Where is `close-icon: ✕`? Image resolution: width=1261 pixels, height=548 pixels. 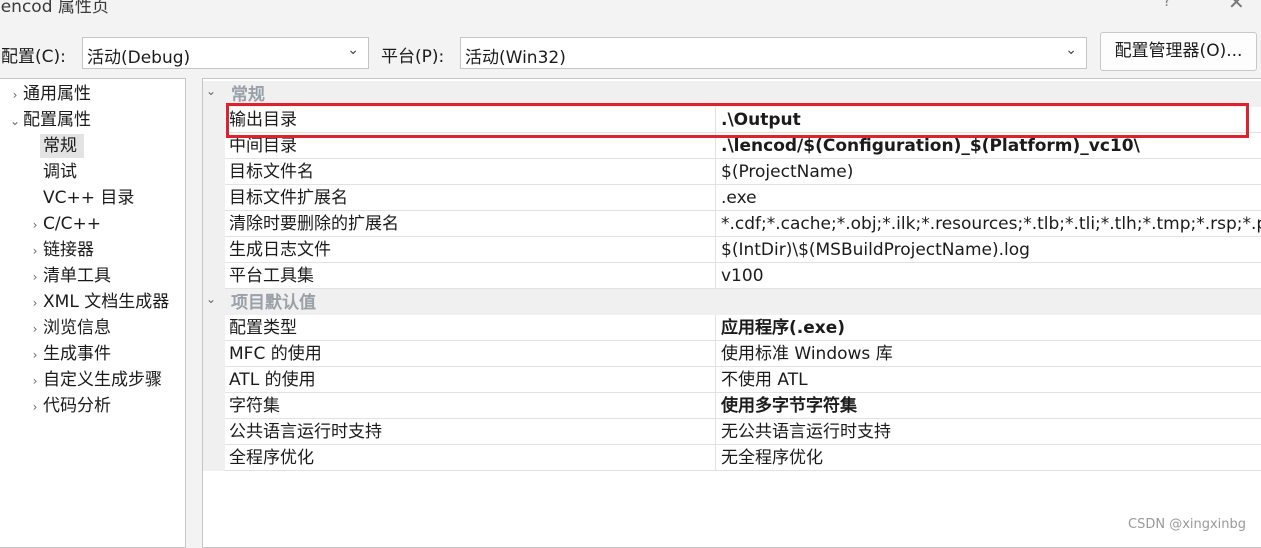 close-icon: ✕ is located at coordinates (1236, 7).